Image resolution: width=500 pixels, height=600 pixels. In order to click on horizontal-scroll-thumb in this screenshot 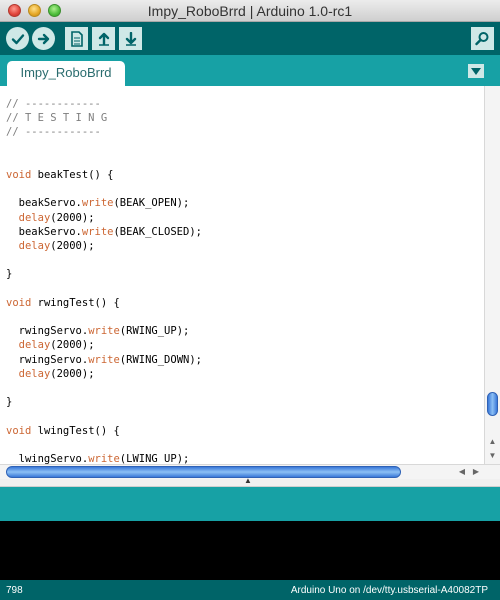, I will do `click(203, 472)`.